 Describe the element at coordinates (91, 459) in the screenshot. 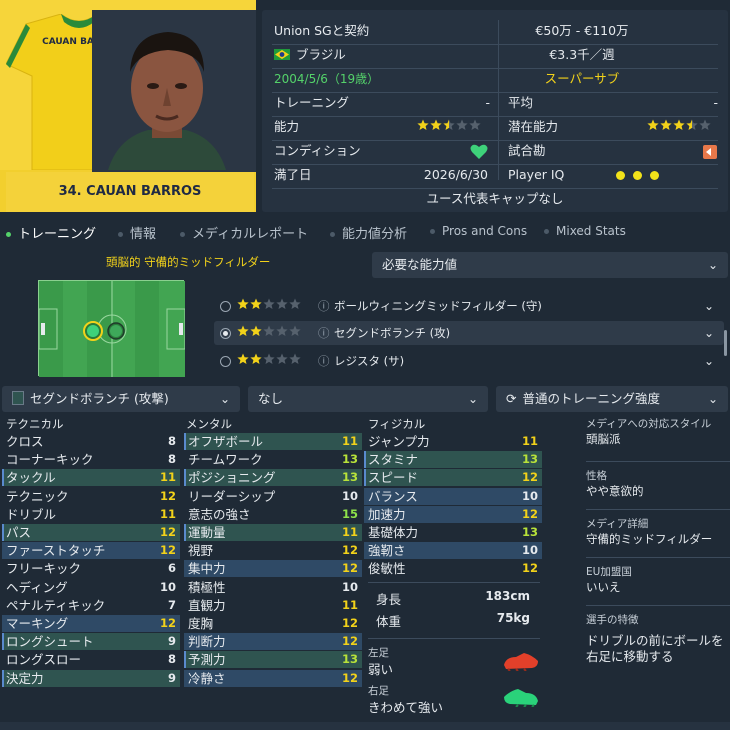

I see `technical-attribute-row: コーナーキック 8` at that location.